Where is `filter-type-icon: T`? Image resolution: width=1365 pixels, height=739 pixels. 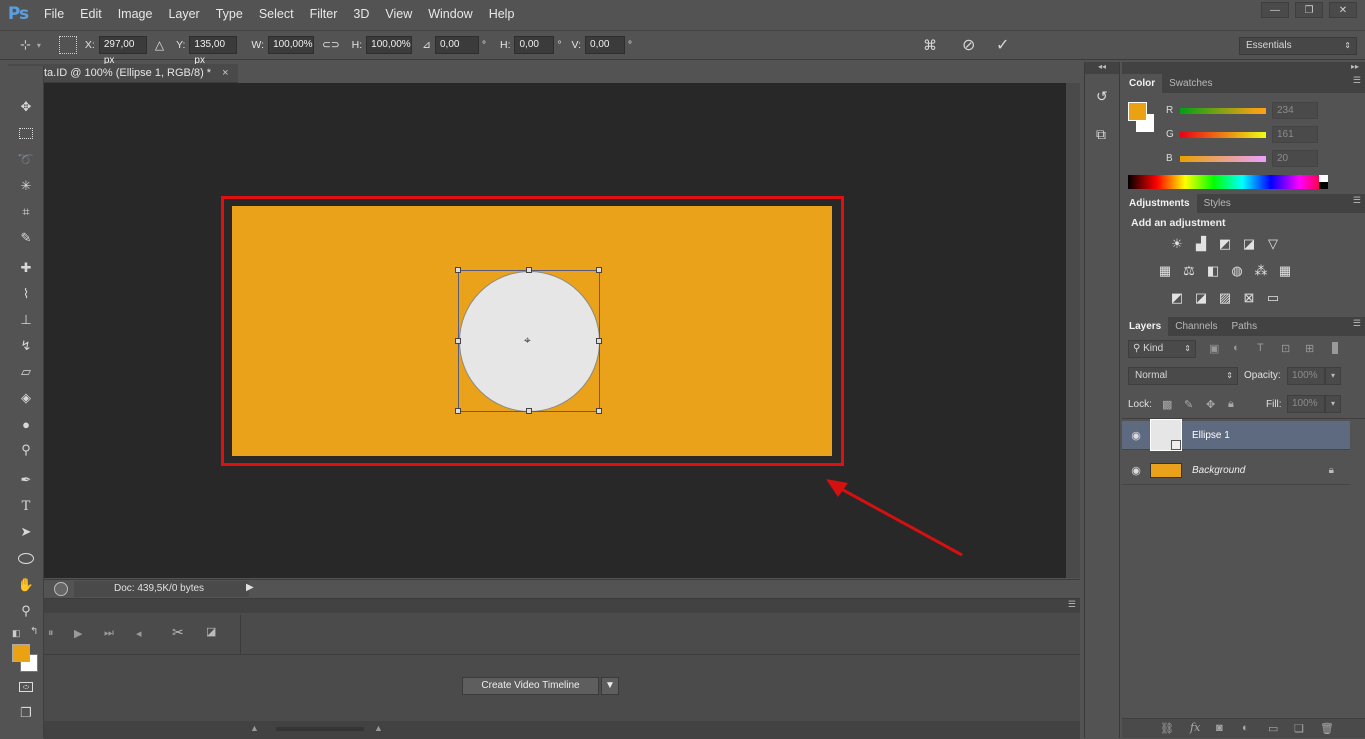 filter-type-icon: T is located at coordinates (1260, 348).